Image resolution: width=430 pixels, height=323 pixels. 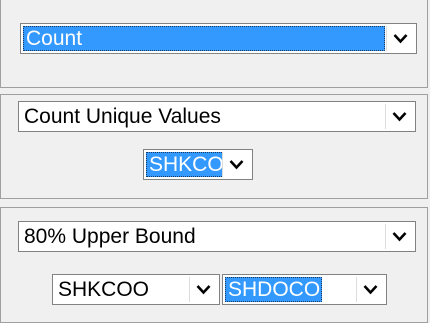 What do you see at coordinates (110, 236) in the screenshot?
I see `statistic-dropdown-value: 80% Upper Bound` at bounding box center [110, 236].